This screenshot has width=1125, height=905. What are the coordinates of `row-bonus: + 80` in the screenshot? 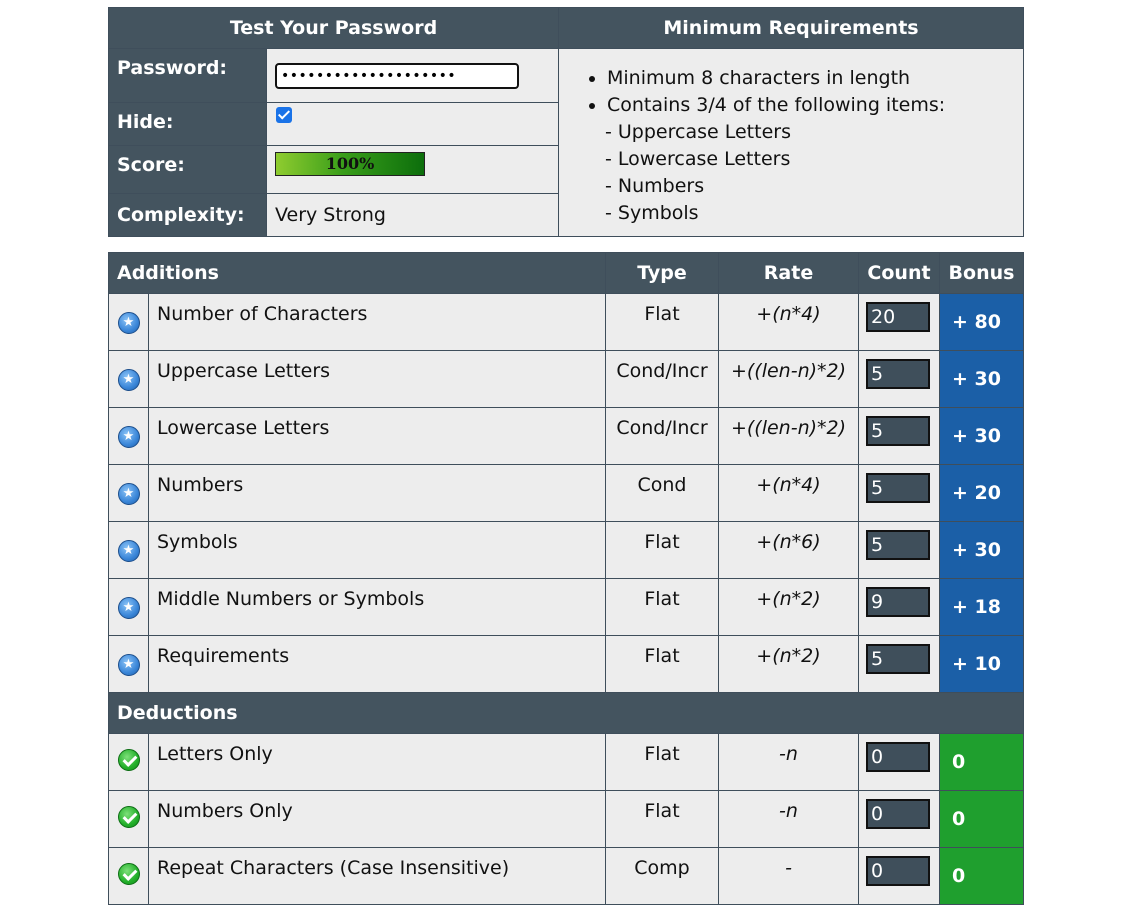 It's located at (981, 322).